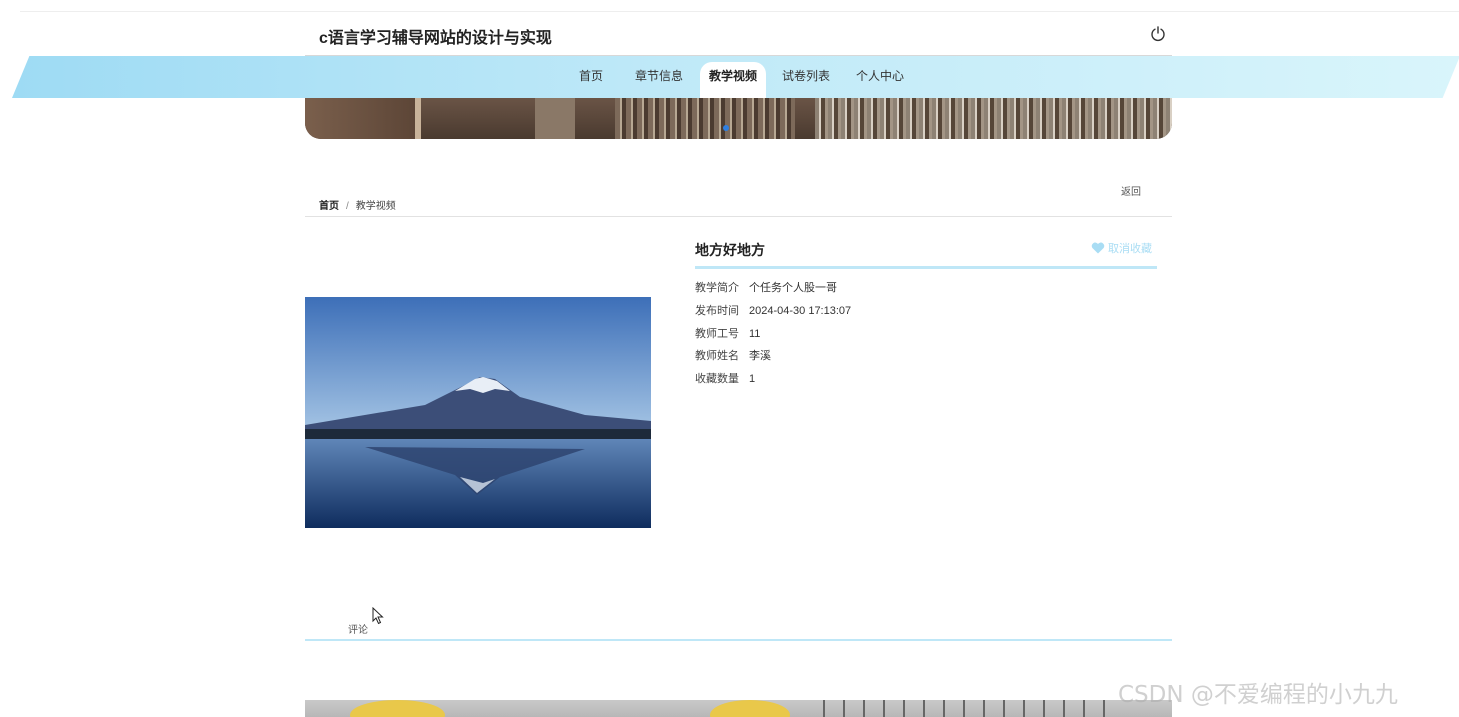 The width and height of the screenshot is (1459, 717). I want to click on site-title: c语言学习辅导网站的设计与实现, so click(435, 38).